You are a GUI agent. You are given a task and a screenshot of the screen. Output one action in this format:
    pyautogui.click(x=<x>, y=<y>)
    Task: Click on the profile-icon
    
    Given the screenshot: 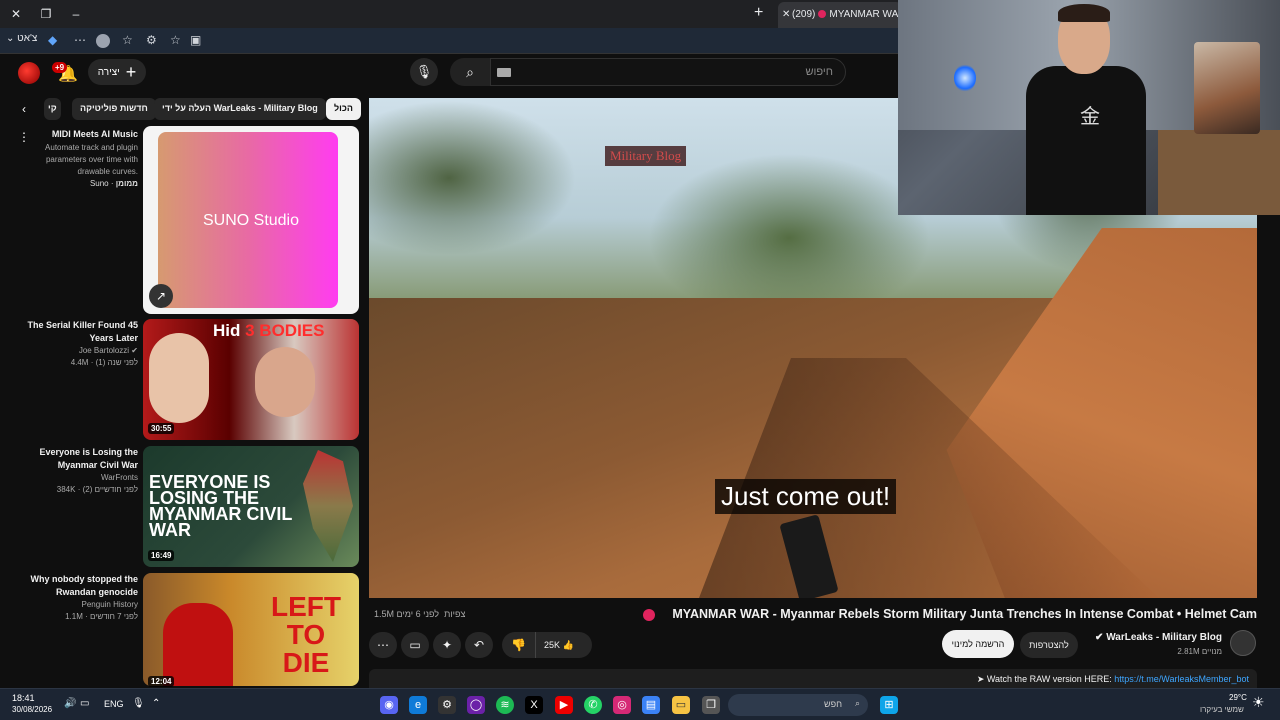 What is the action you would take?
    pyautogui.click(x=103, y=41)
    